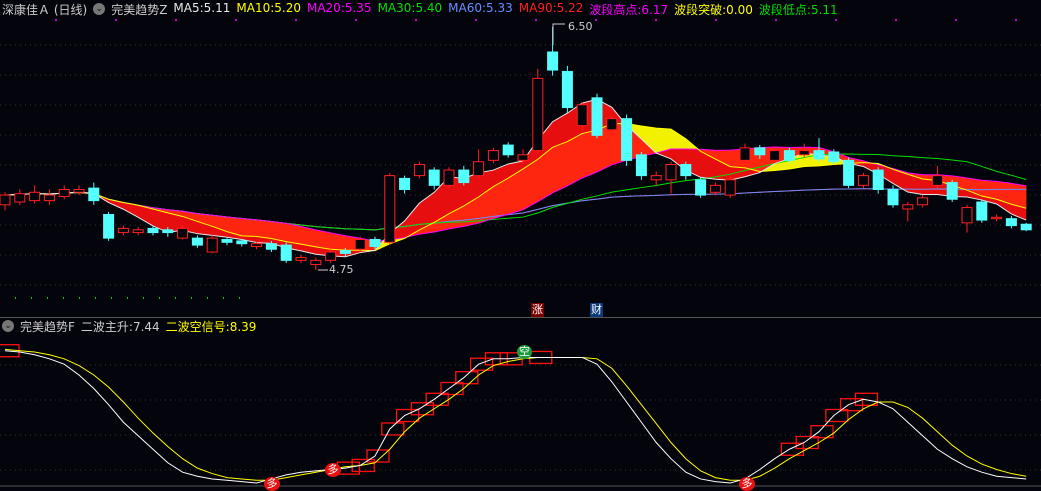  What do you see at coordinates (580, 26) in the screenshot?
I see `high-price-label: 6.50` at bounding box center [580, 26].